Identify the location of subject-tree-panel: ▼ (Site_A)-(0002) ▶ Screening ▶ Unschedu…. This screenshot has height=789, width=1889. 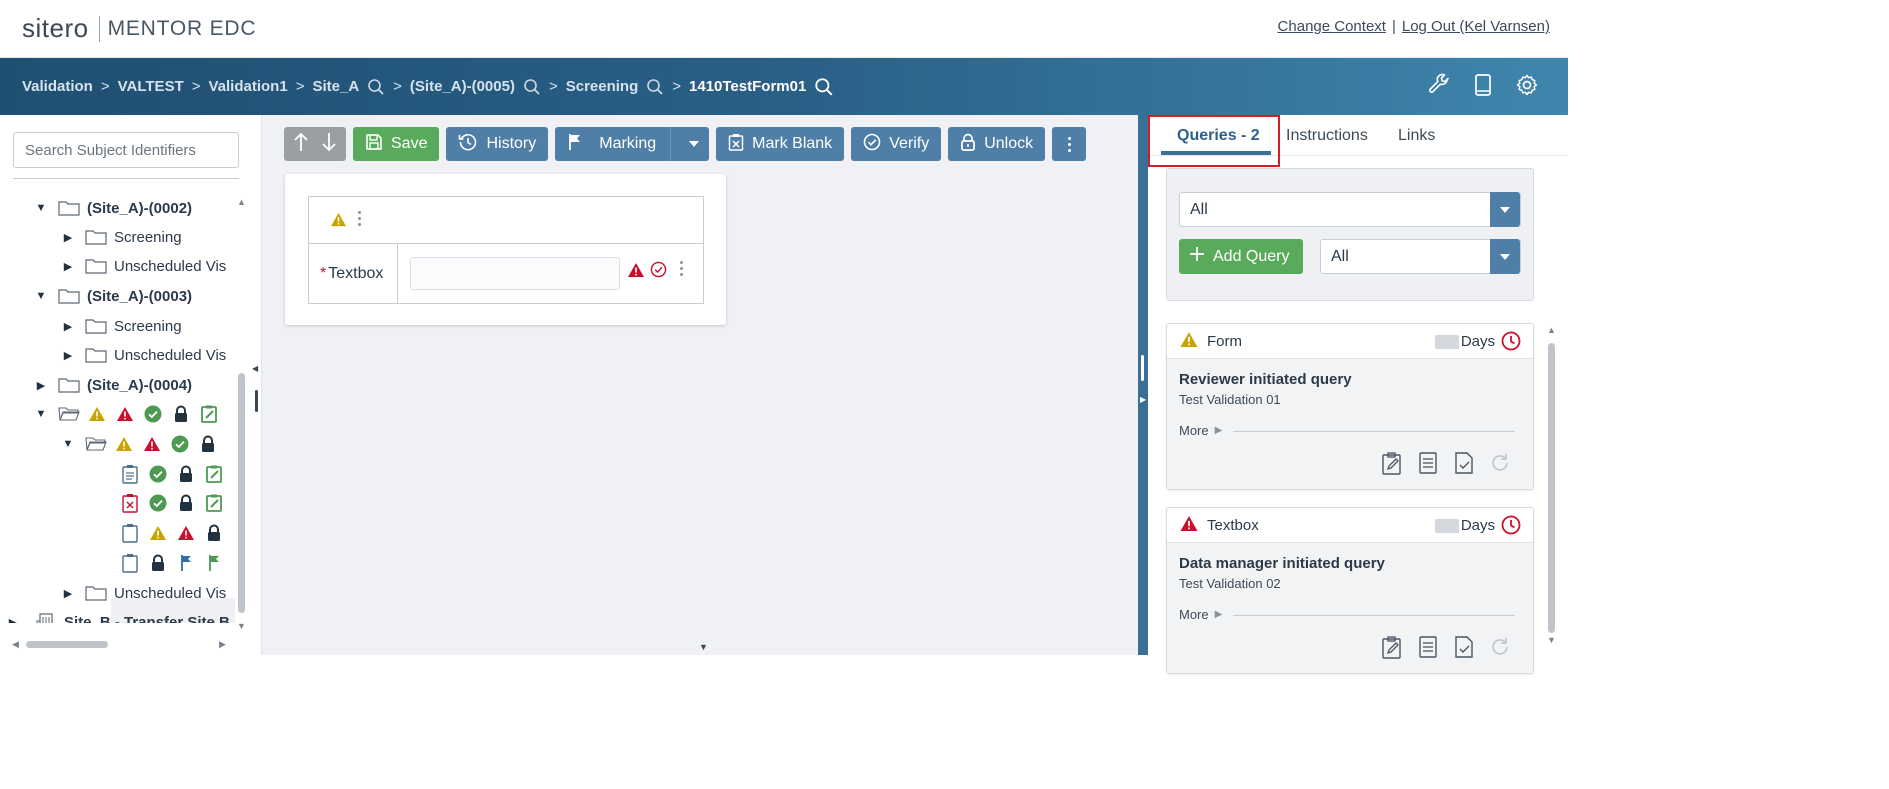
(131, 385).